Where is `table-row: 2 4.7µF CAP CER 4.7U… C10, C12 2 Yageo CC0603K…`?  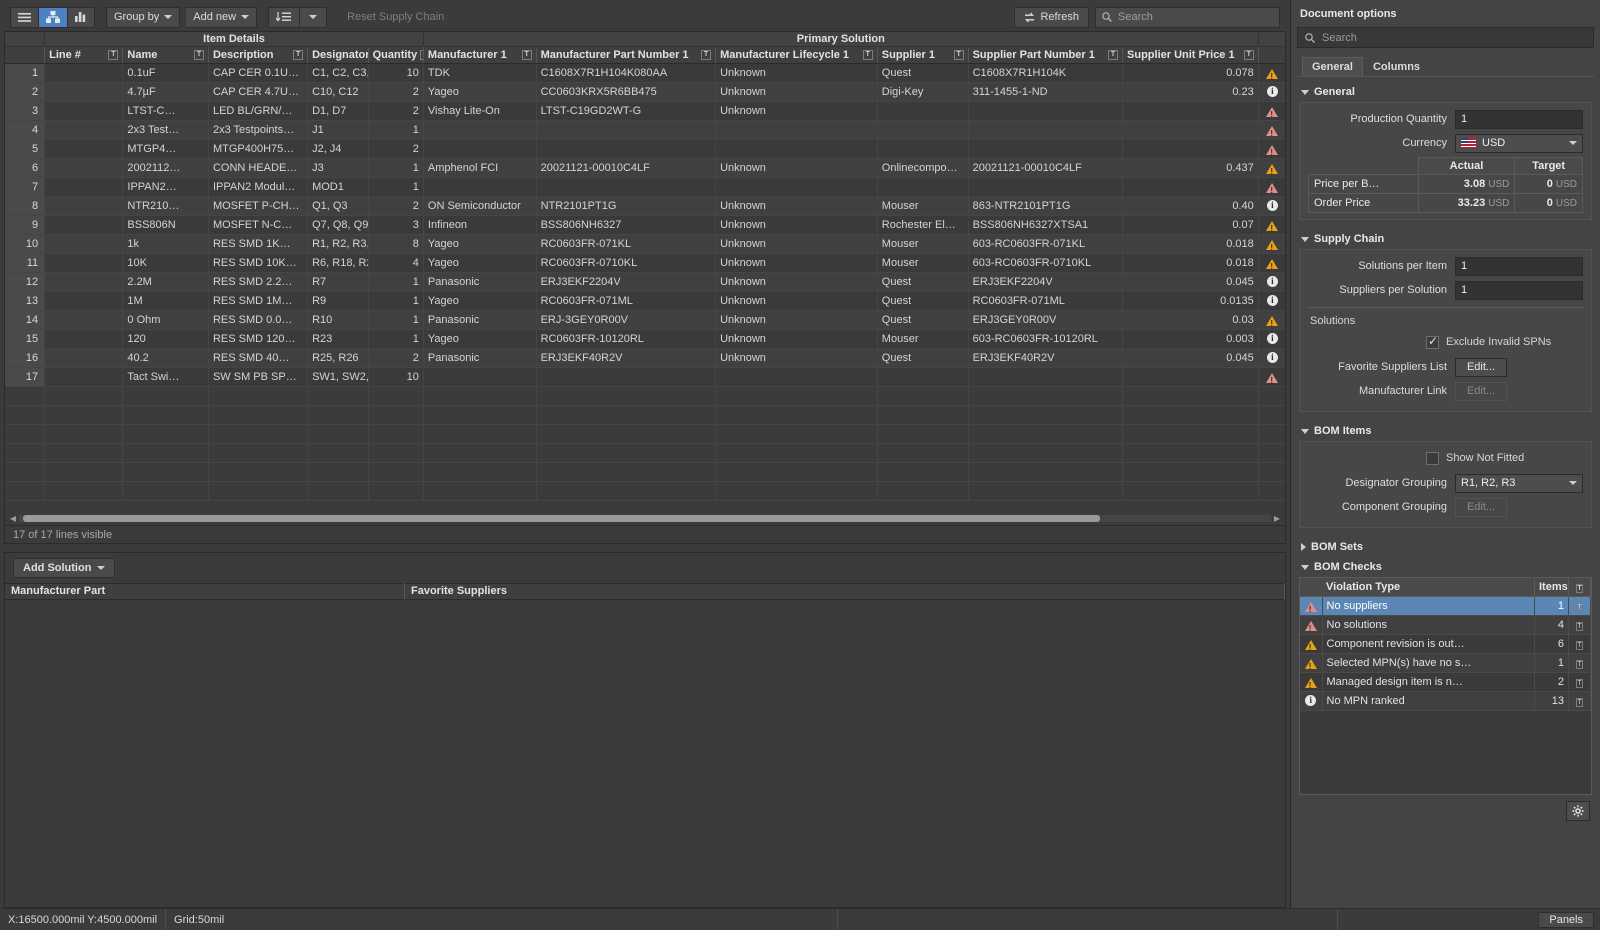
table-row: 2 4.7µF CAP CER 4.7U… C10, C12 2 Yageo CC0603K… is located at coordinates (645, 92).